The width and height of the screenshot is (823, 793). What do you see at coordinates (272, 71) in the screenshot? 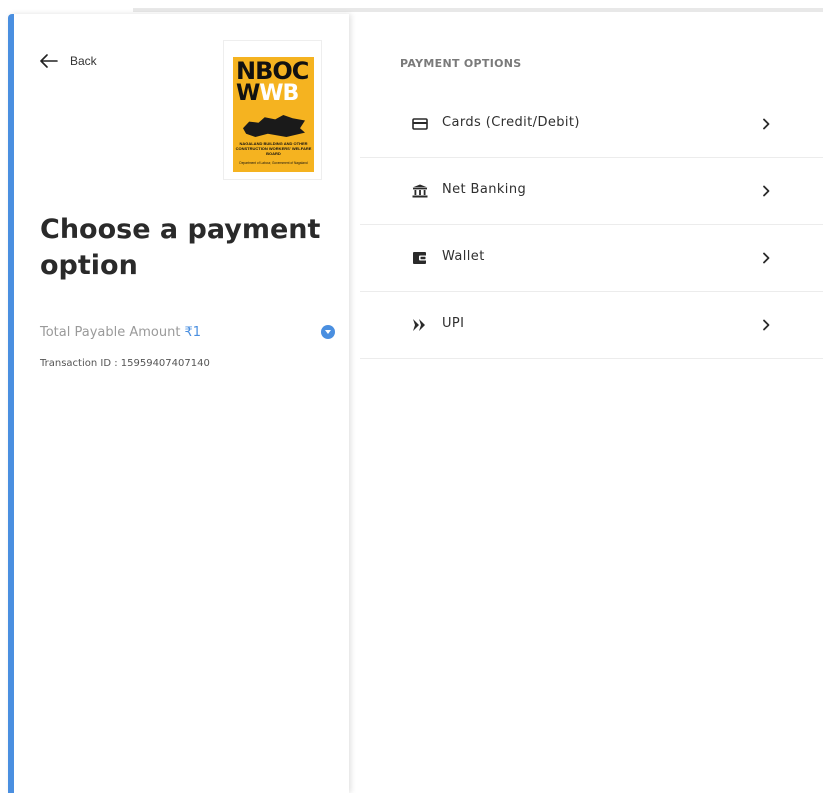
I see `logo-text-nboc: NBOC` at bounding box center [272, 71].